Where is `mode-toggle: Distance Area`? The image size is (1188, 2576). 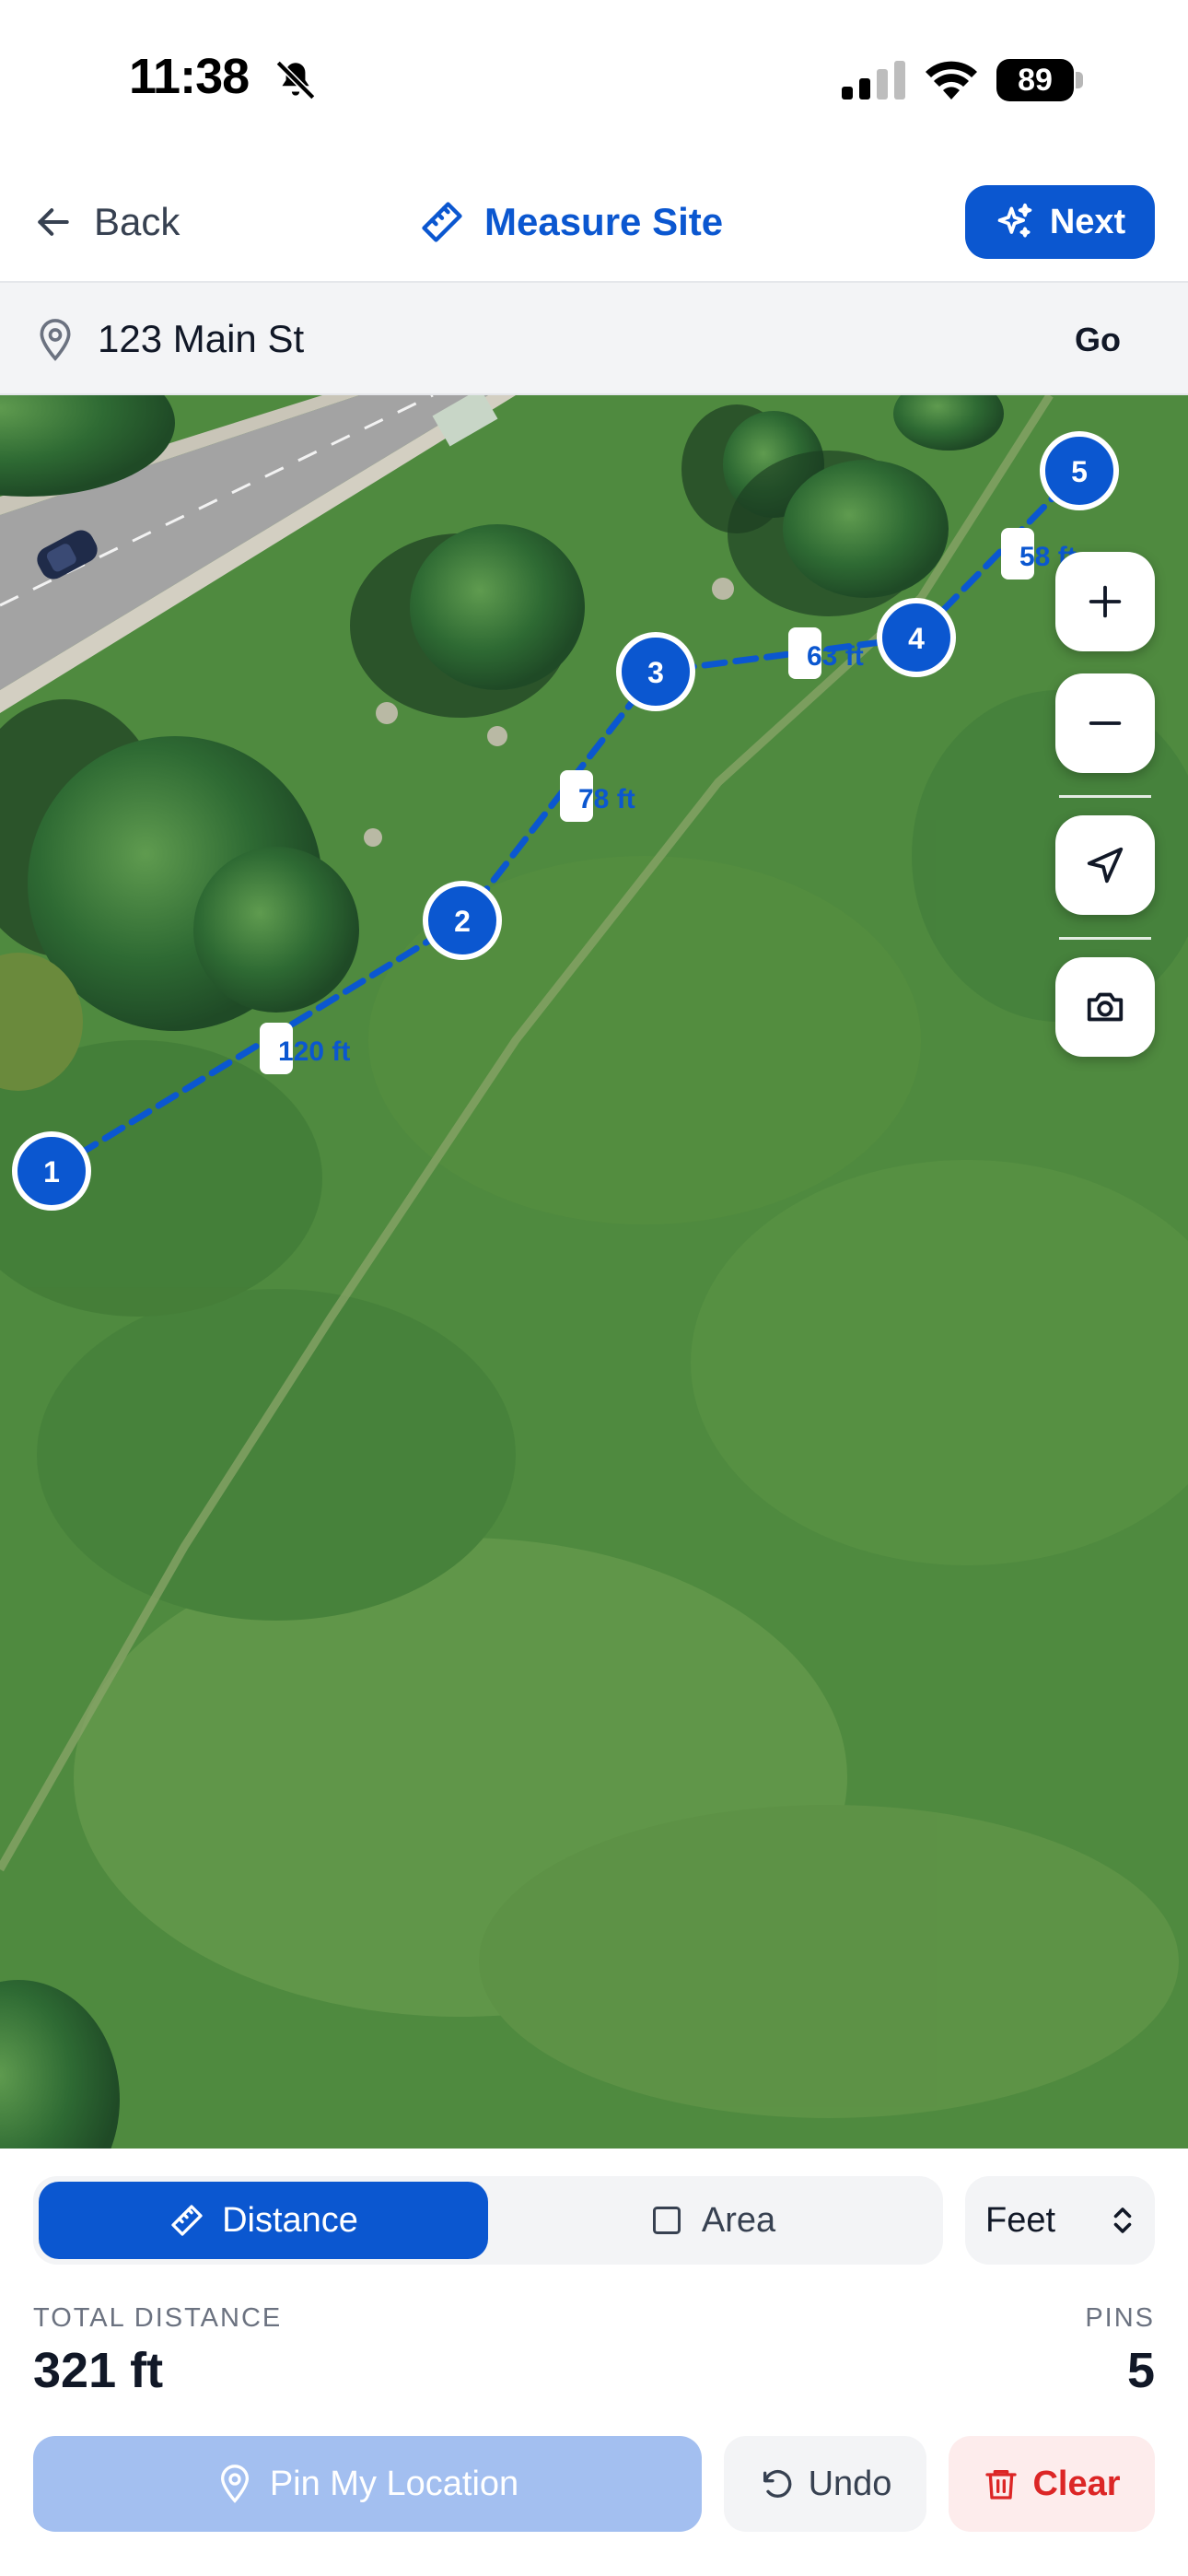
mode-toggle: Distance Area is located at coordinates (488, 2220).